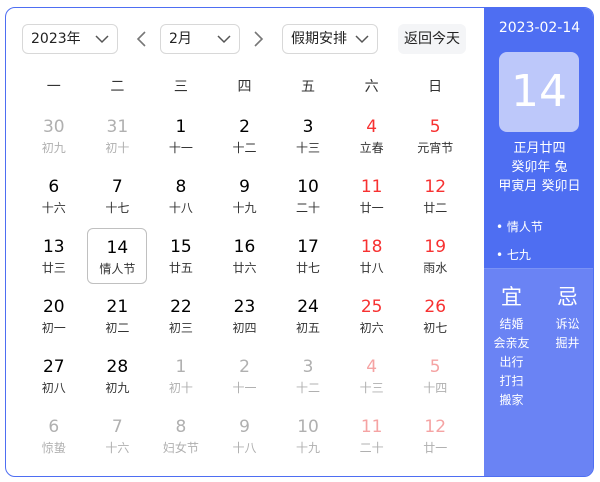  I want to click on calendar-day: 16 廿六, so click(245, 256).